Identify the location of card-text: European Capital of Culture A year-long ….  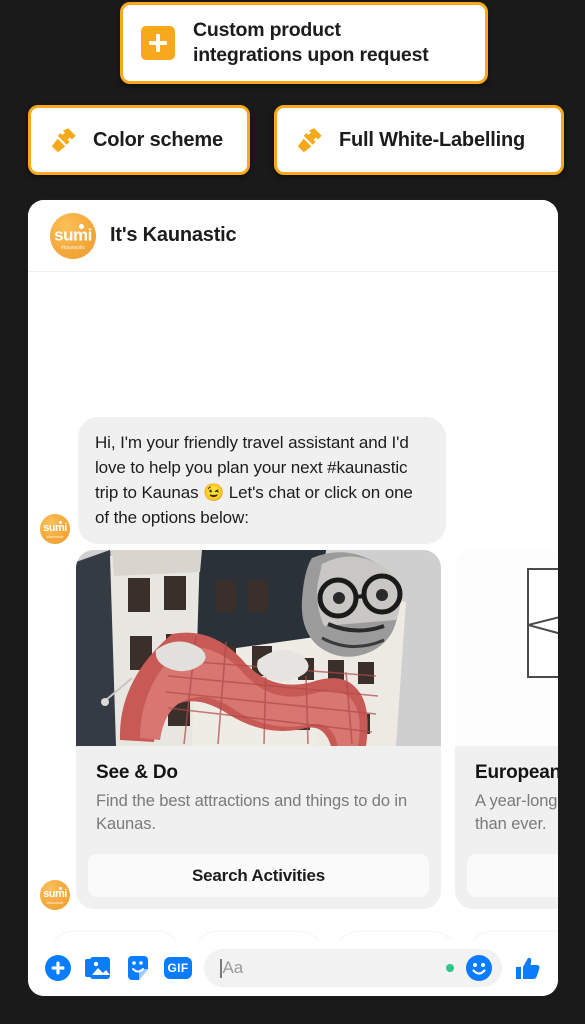
(506, 793).